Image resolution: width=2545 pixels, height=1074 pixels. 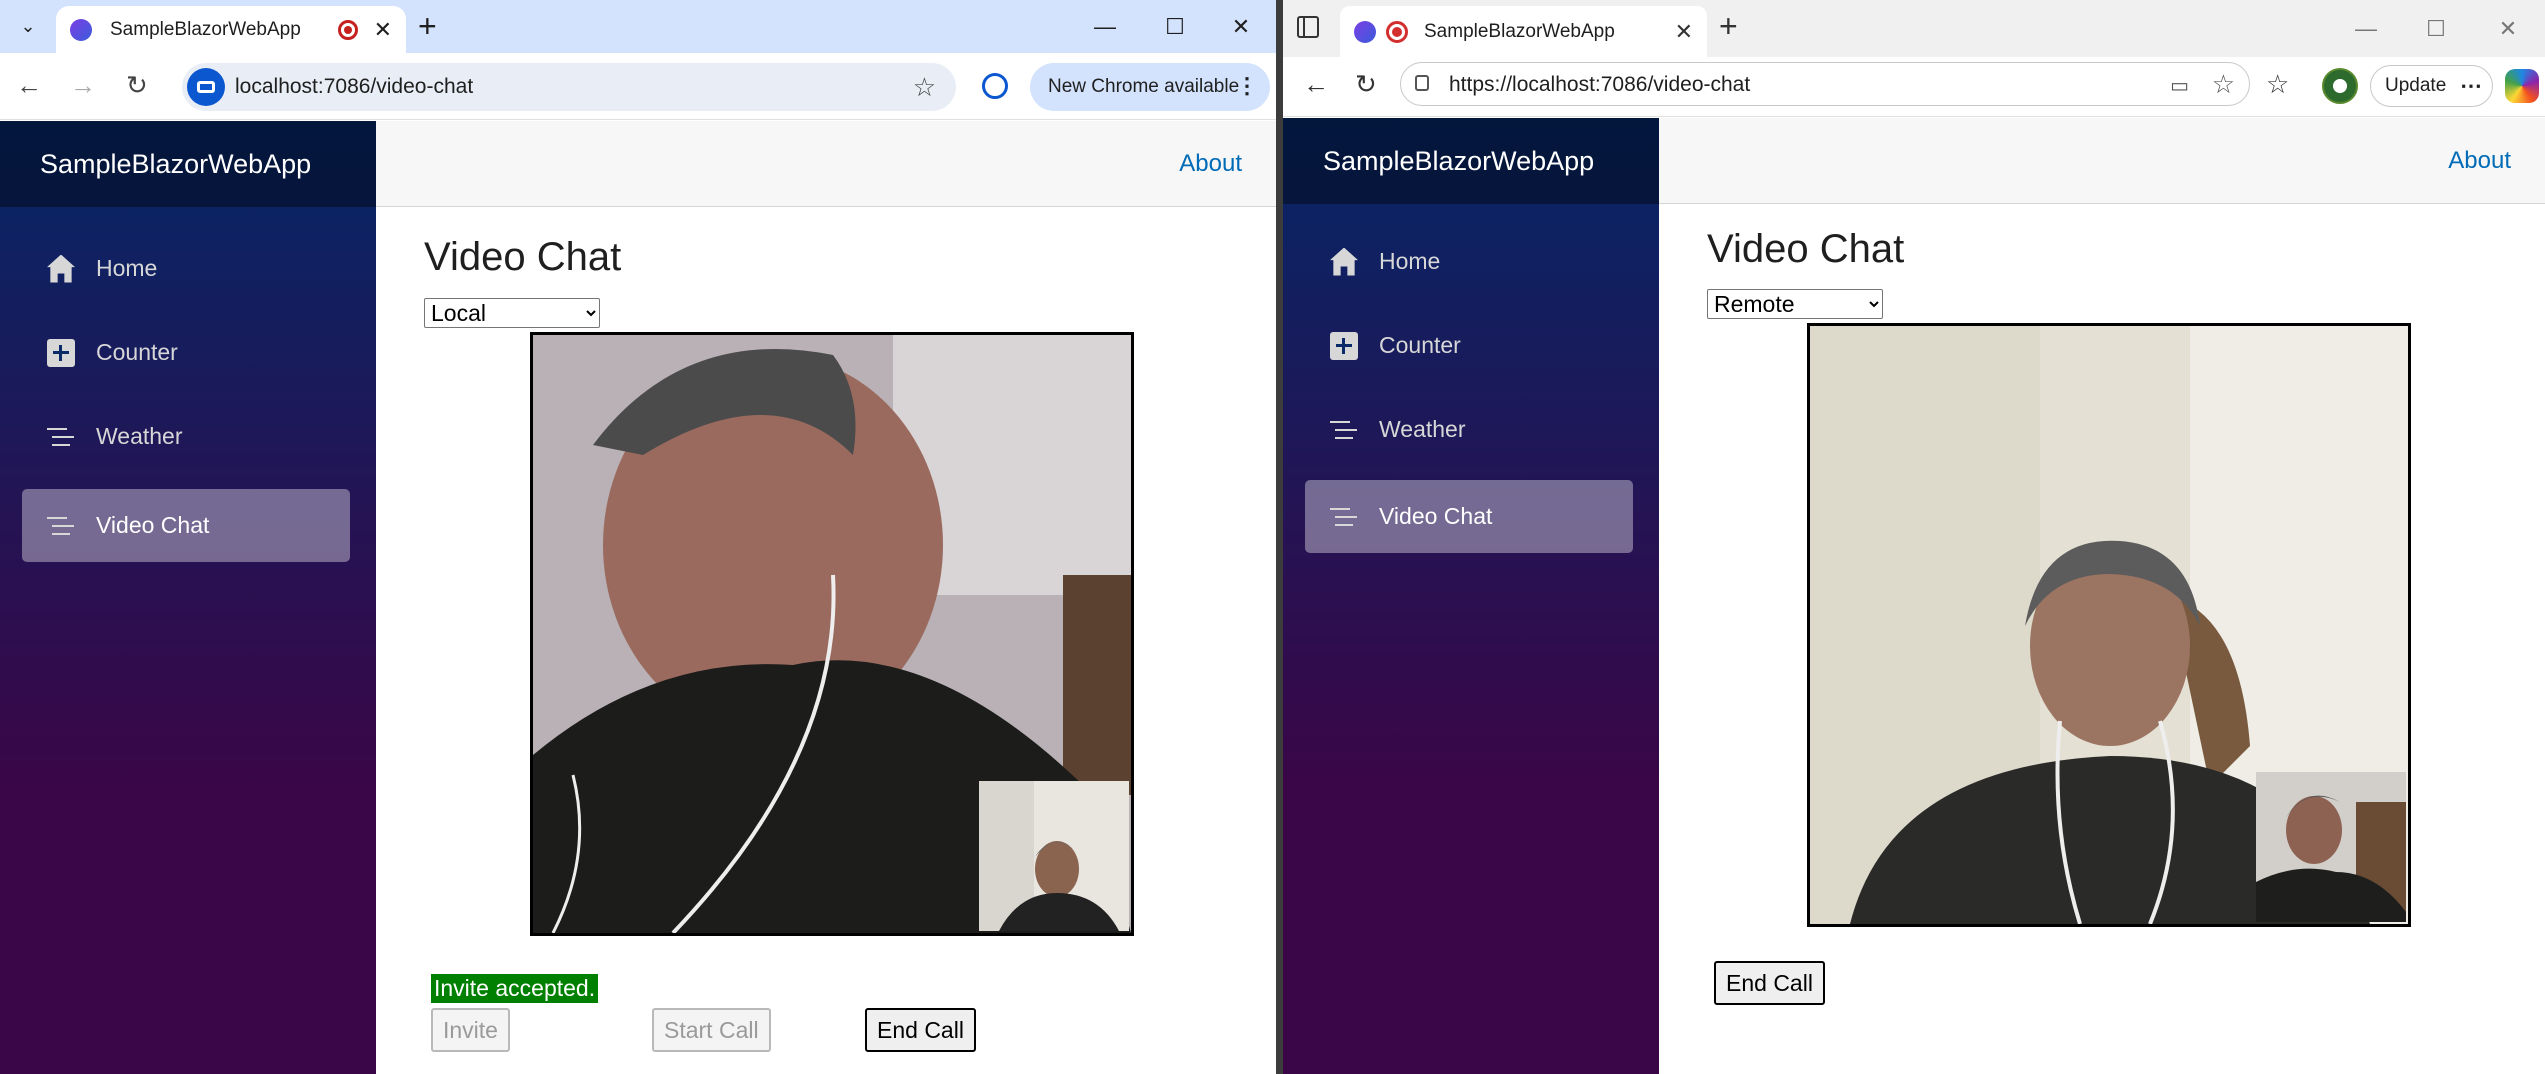 What do you see at coordinates (1600, 84) in the screenshot?
I see `url-text: https://localhost:7086/video-chat` at bounding box center [1600, 84].